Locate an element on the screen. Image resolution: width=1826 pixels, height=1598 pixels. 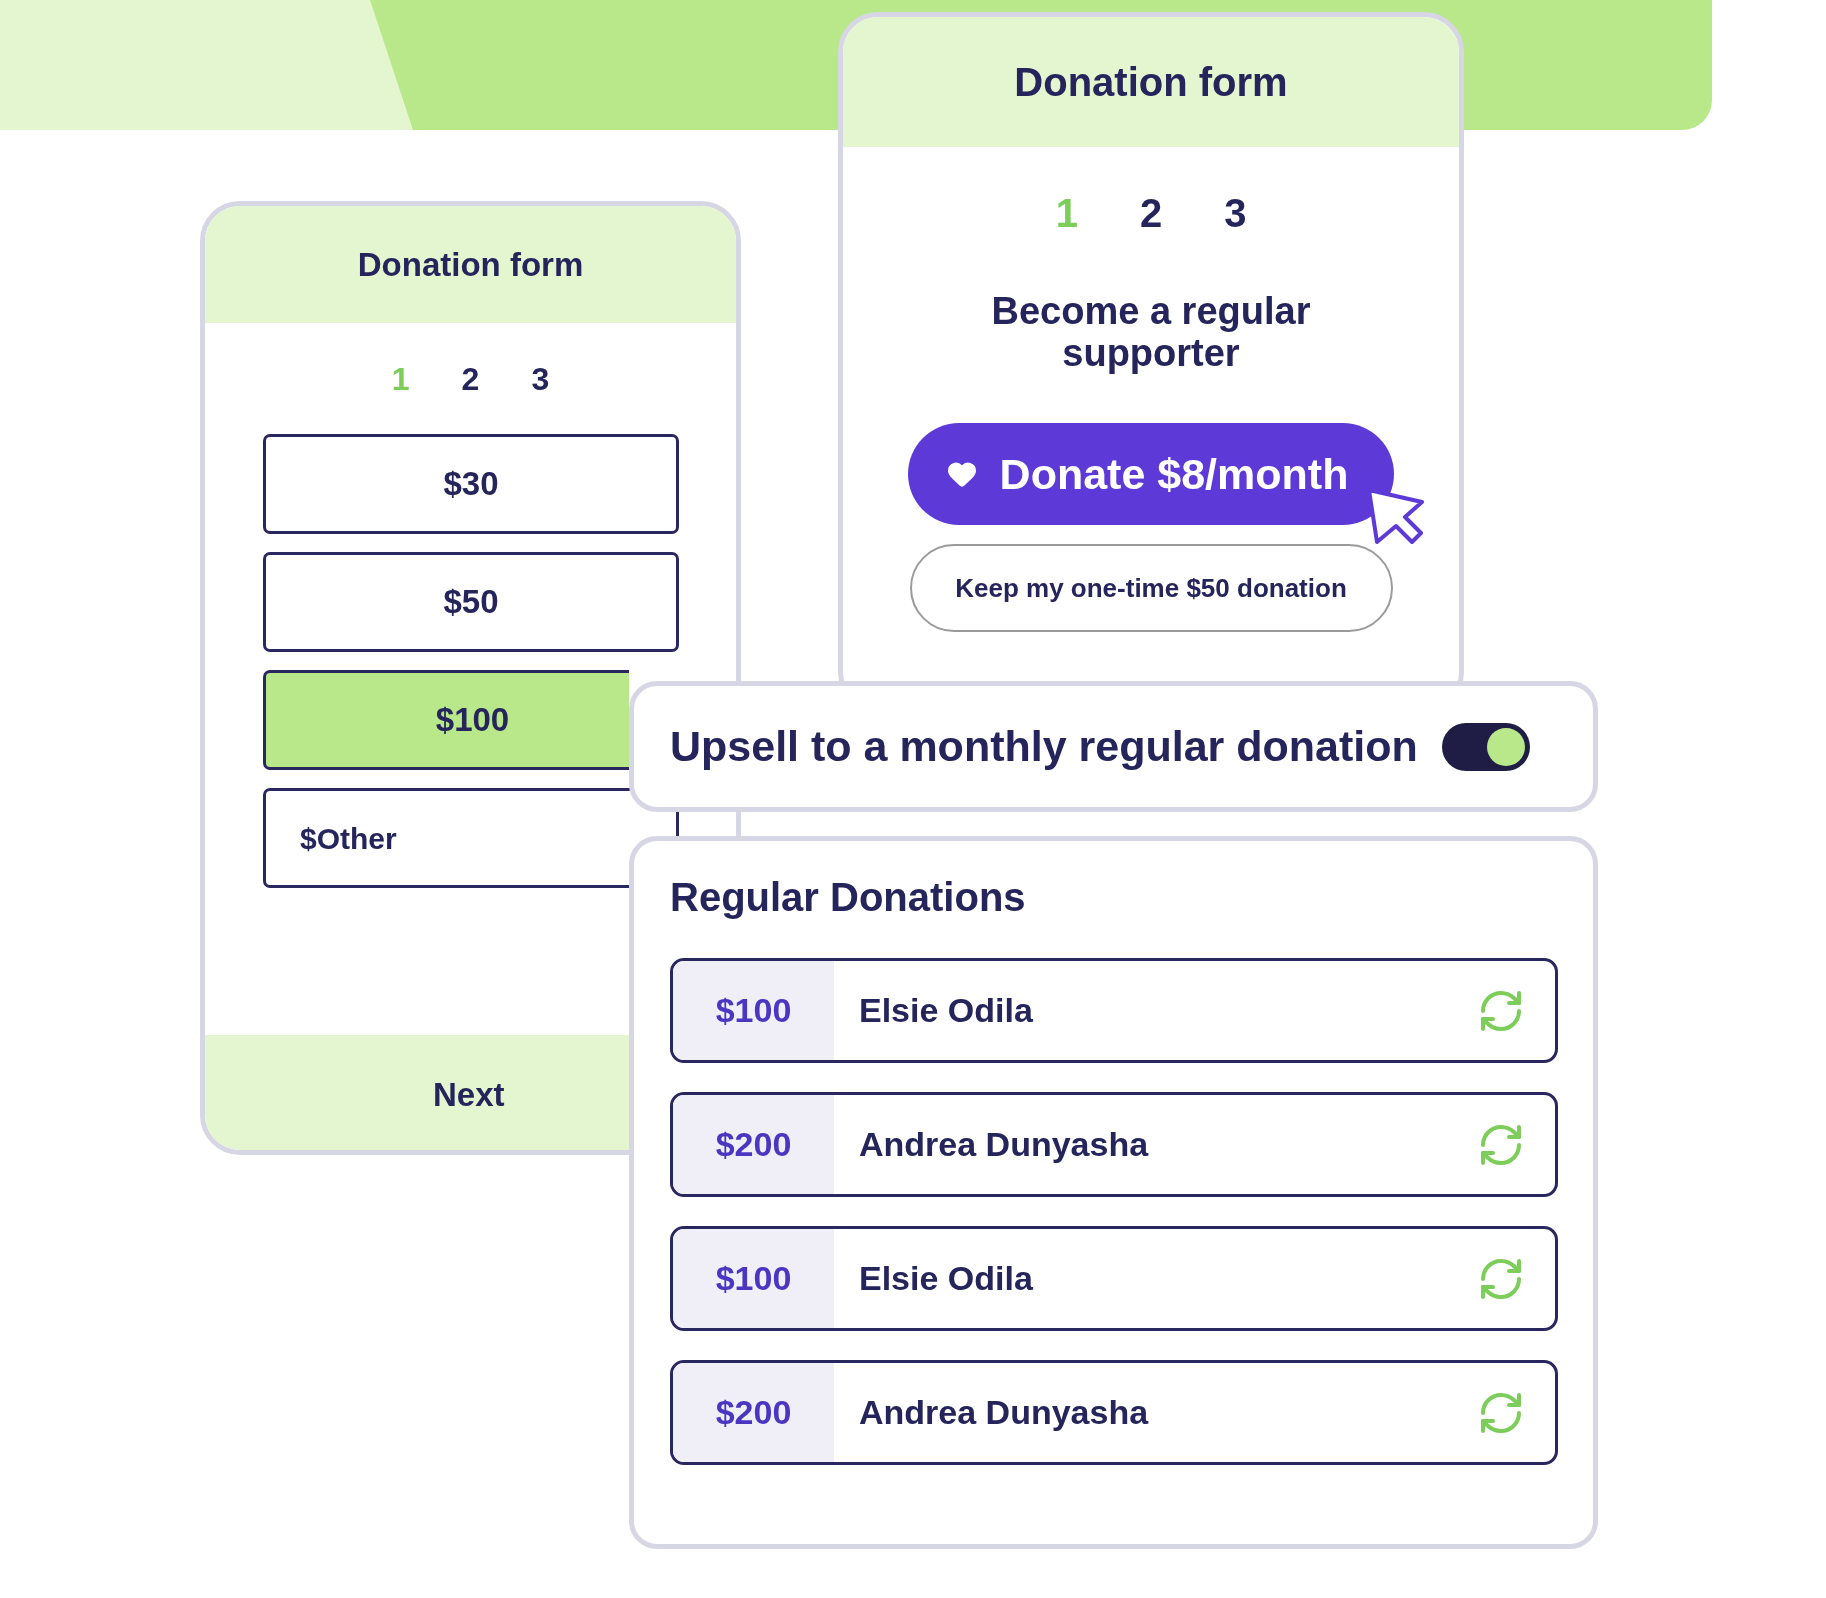
upsell-label: Upsell to a monthly regular donation is located at coordinates (1044, 747).